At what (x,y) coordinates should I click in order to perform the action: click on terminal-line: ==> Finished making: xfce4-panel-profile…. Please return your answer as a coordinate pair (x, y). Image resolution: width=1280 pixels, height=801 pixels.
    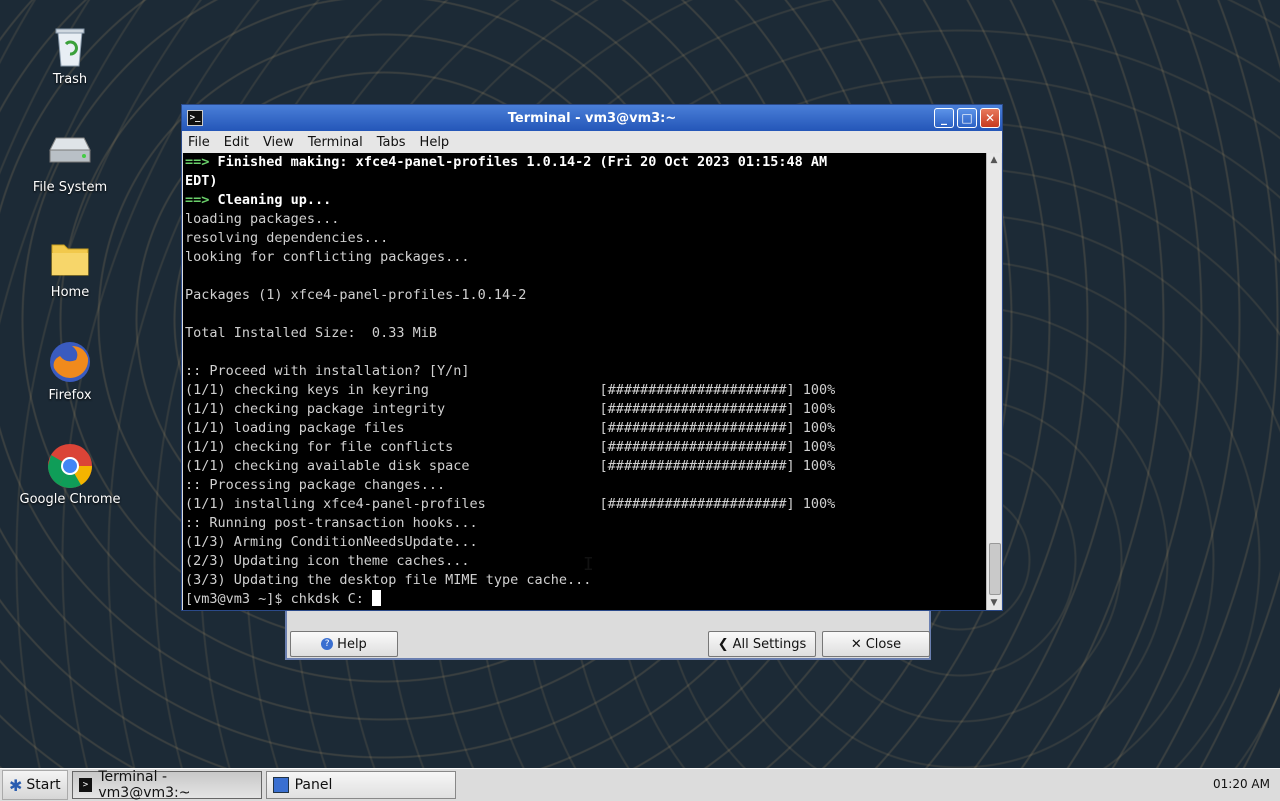
    Looking at the image, I should click on (506, 162).